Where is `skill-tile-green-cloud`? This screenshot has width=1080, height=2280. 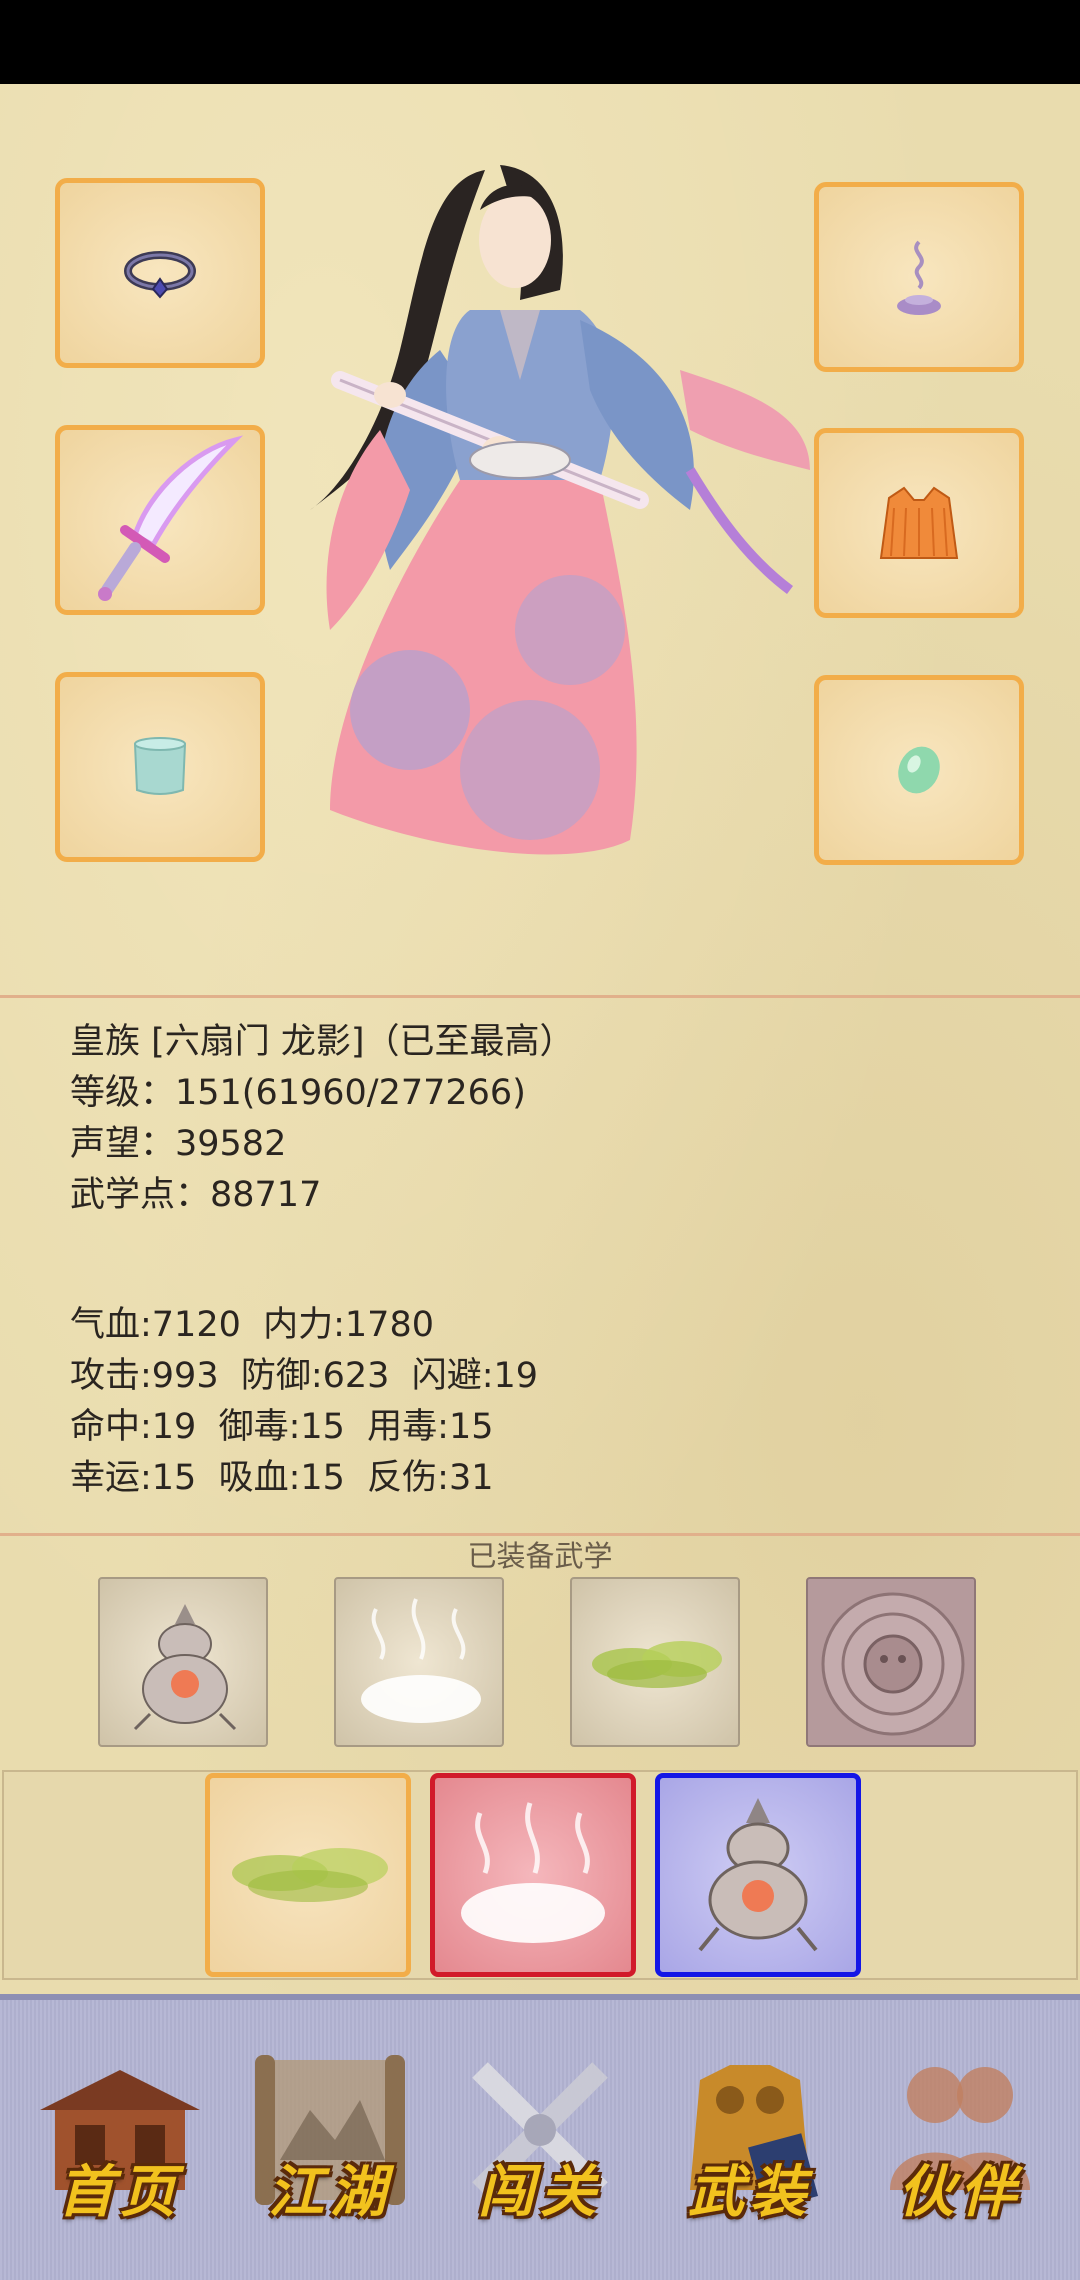 skill-tile-green-cloud is located at coordinates (655, 1662).